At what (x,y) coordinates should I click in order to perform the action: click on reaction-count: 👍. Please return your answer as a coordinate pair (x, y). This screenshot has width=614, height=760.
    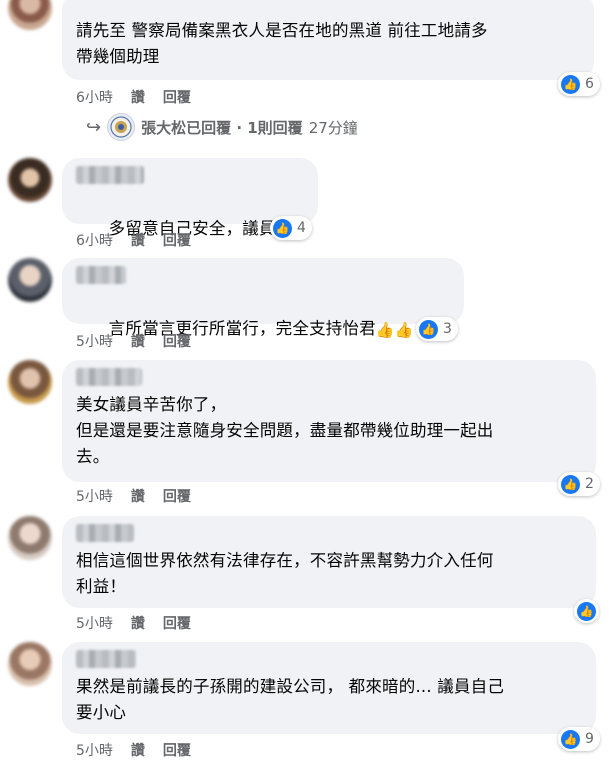
    Looking at the image, I should click on (586, 611).